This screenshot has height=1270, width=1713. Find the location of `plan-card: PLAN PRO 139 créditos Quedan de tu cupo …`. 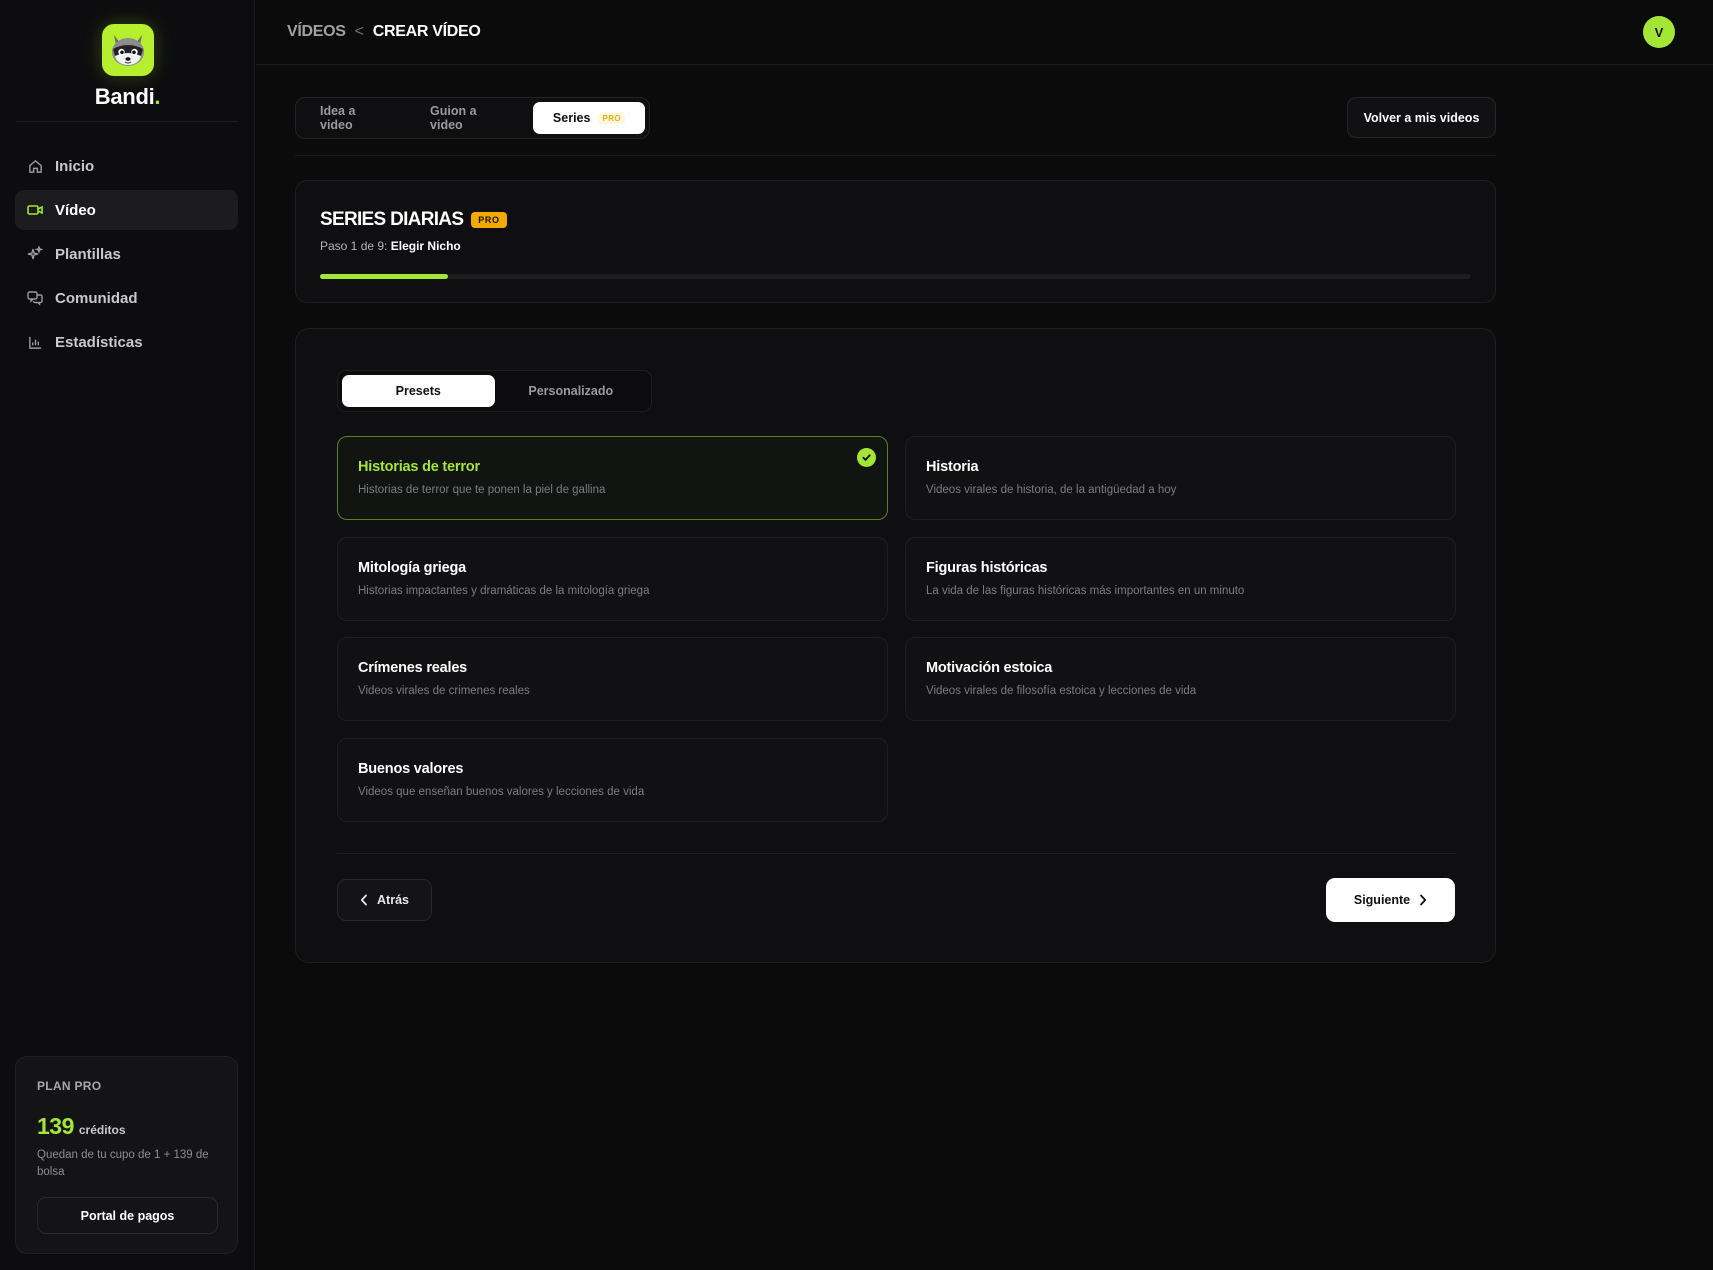

plan-card: PLAN PRO 139 créditos Quedan de tu cupo … is located at coordinates (126, 1155).